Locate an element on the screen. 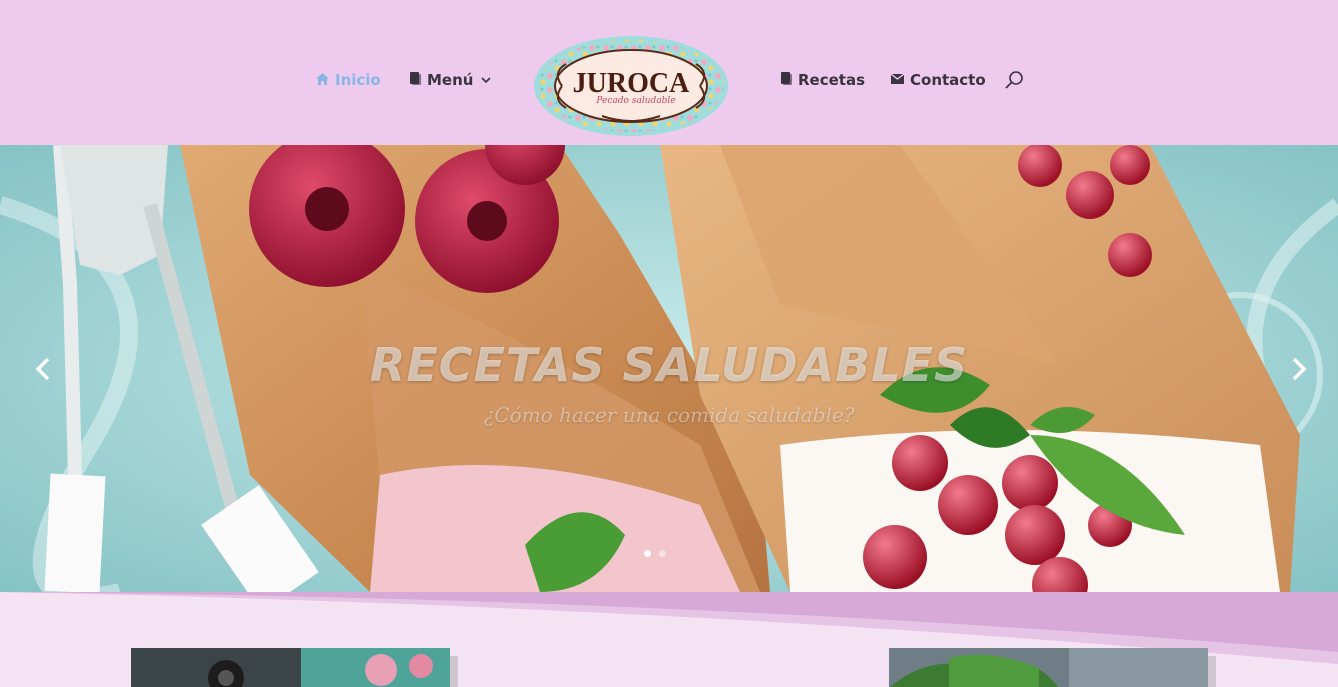 Image resolution: width=1338 pixels, height=687 pixels. nav-contacto: Contacto is located at coordinates (938, 80).